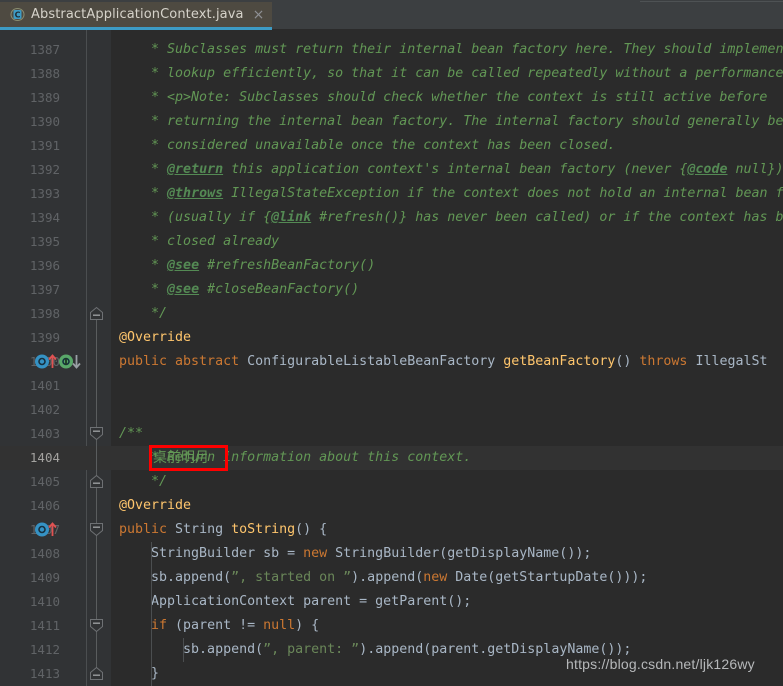 The image size is (783, 686). I want to click on editor-tab-abstractapplicationcontext: C AbstractApplicationContext.java ×, so click(136, 16).